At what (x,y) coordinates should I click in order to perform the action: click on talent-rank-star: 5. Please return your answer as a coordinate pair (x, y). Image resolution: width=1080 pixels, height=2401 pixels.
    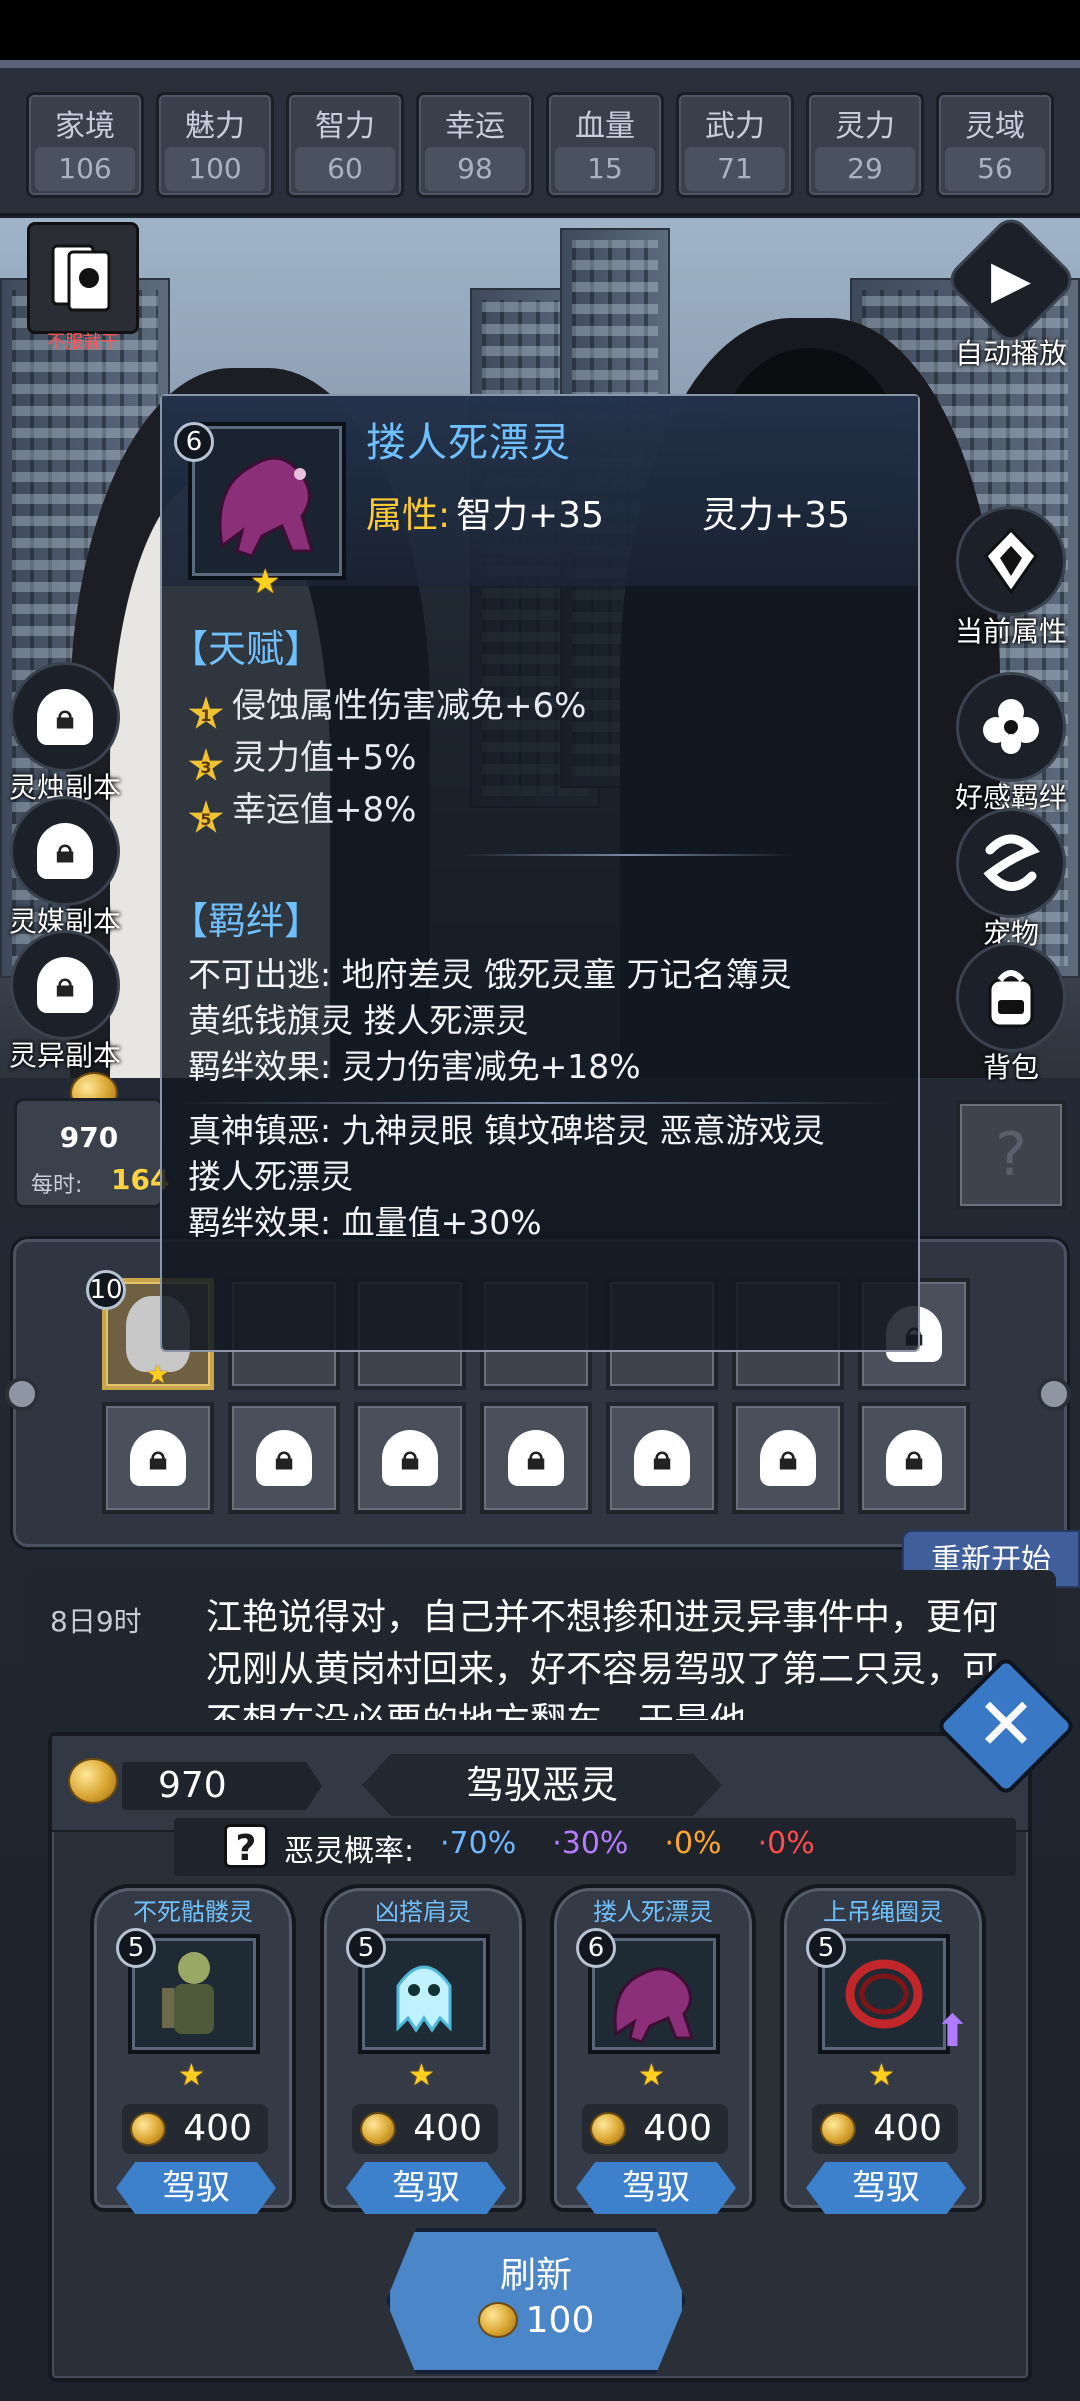
    Looking at the image, I should click on (206, 816).